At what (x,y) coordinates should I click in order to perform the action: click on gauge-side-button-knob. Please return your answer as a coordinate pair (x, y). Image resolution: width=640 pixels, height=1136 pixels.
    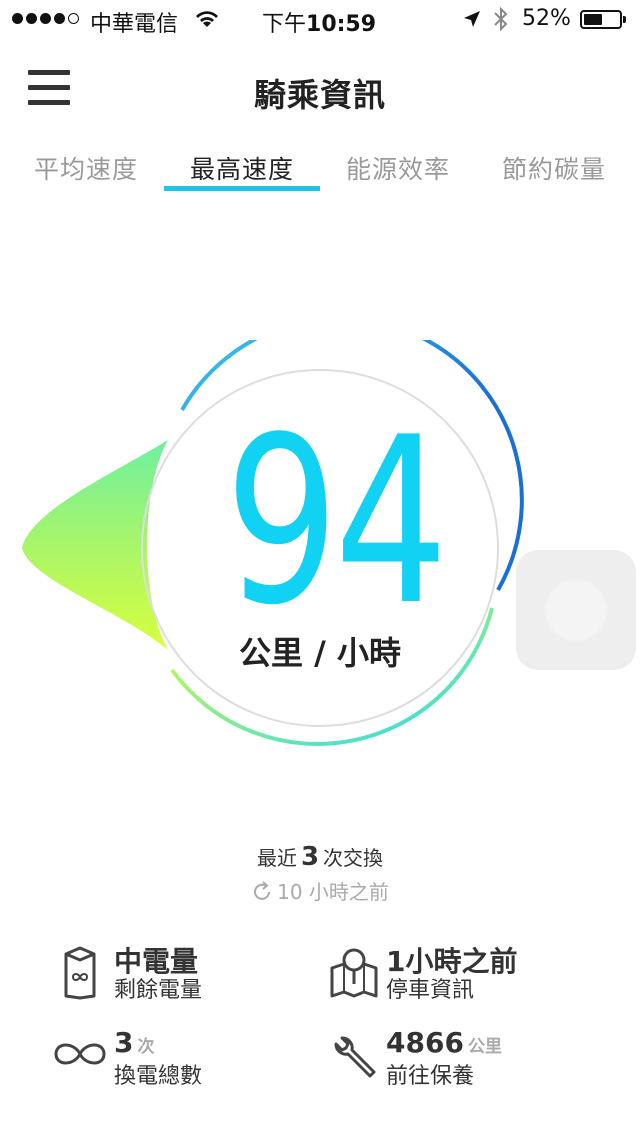
    Looking at the image, I should click on (576, 610).